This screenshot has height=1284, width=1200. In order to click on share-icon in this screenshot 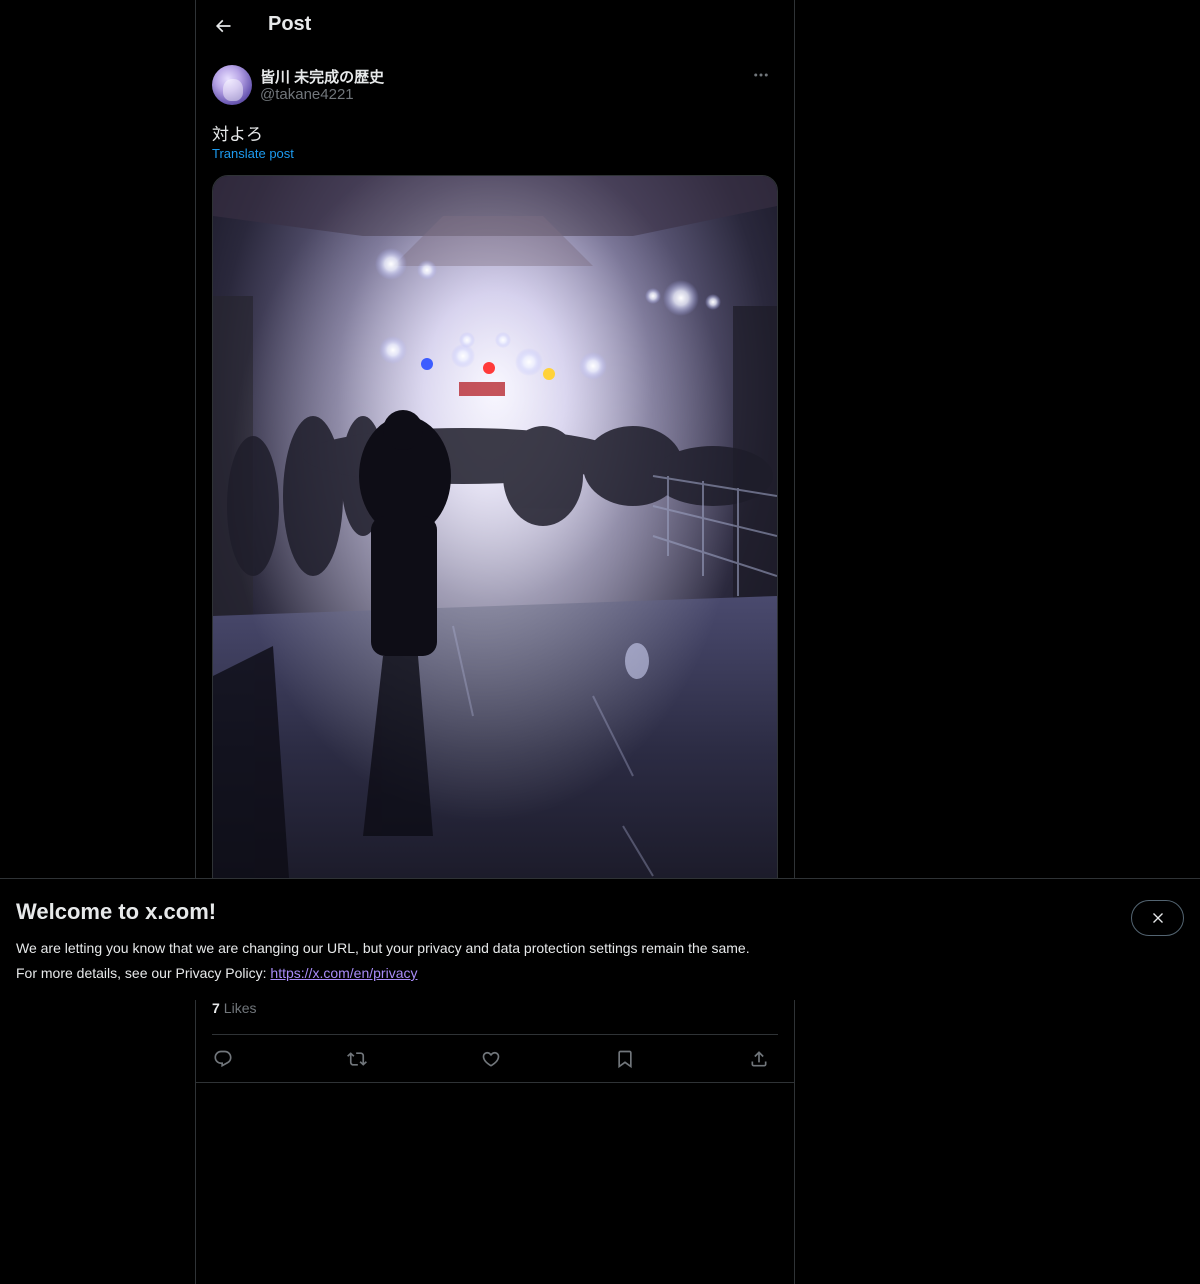, I will do `click(759, 1059)`.